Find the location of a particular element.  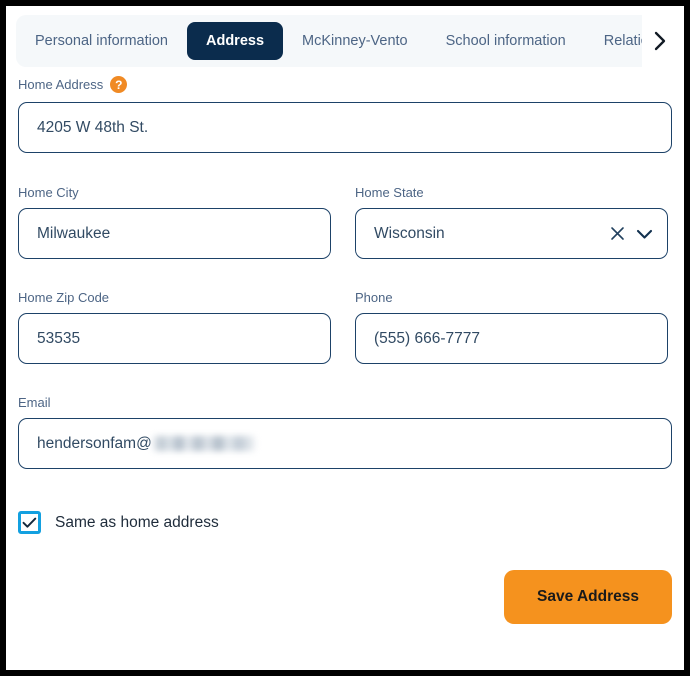

home-state-field: Home State Wisconsin is located at coordinates (511, 222).